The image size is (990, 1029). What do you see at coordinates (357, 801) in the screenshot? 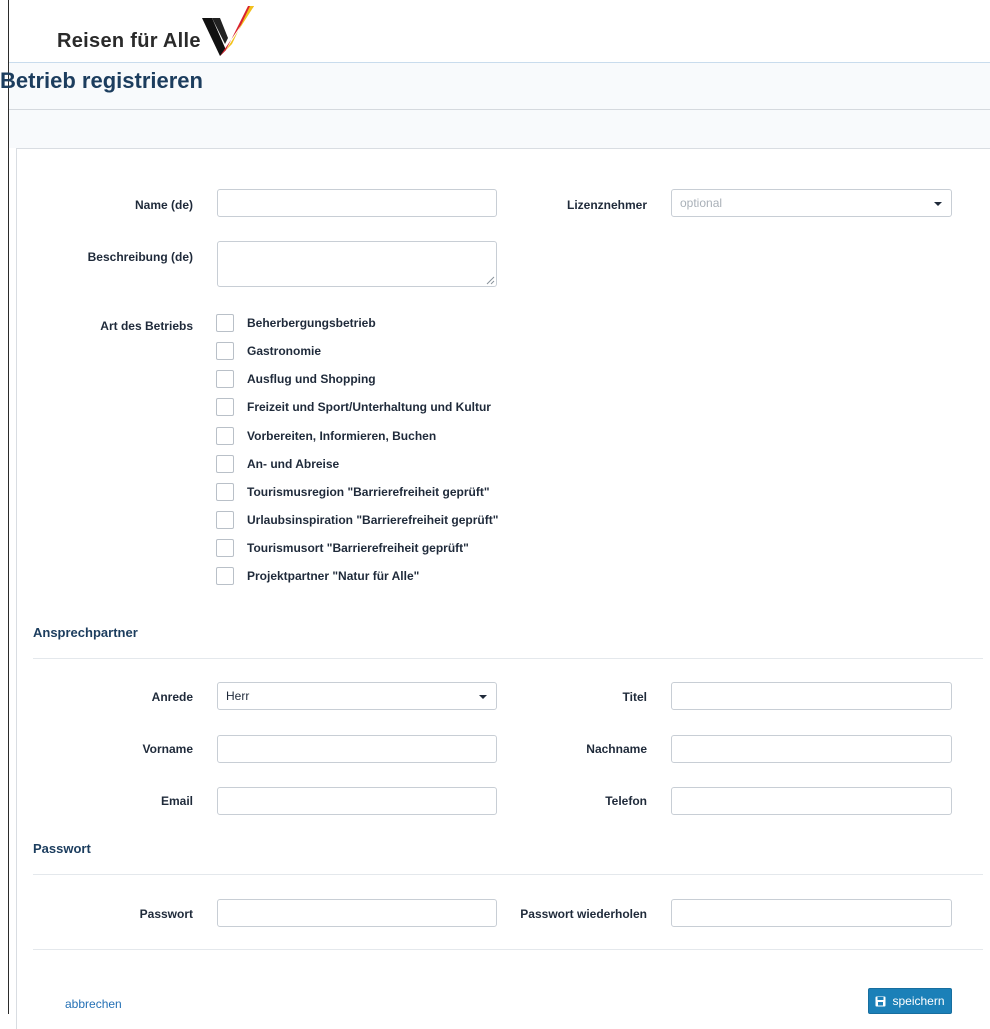
I see `email-input` at bounding box center [357, 801].